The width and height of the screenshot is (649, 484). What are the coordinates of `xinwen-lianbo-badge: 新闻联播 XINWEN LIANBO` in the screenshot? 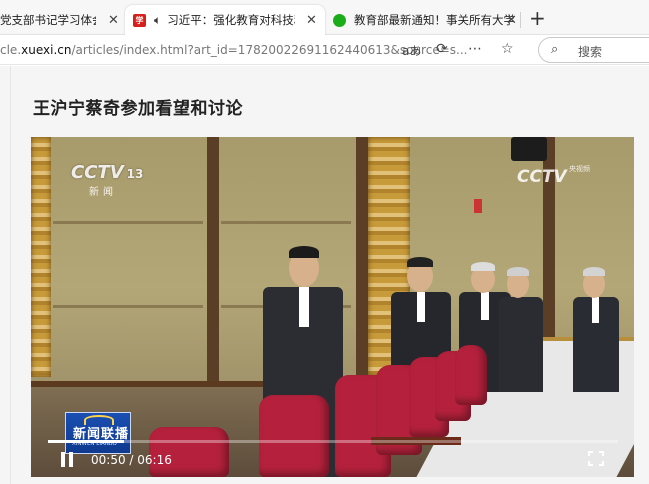 It's located at (98, 433).